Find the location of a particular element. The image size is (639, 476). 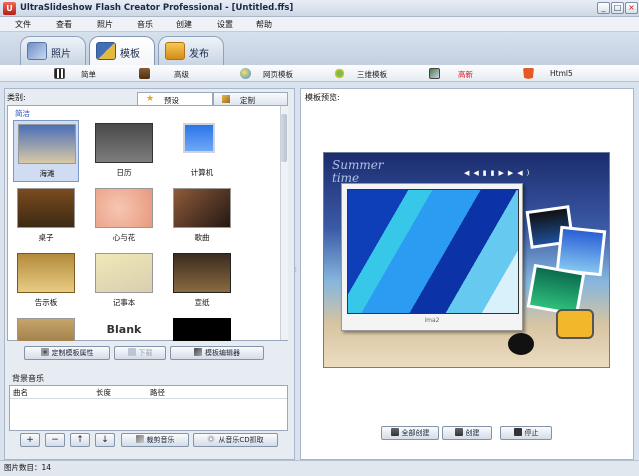

template-beach-label: 海滩 is located at coordinates (47, 173).